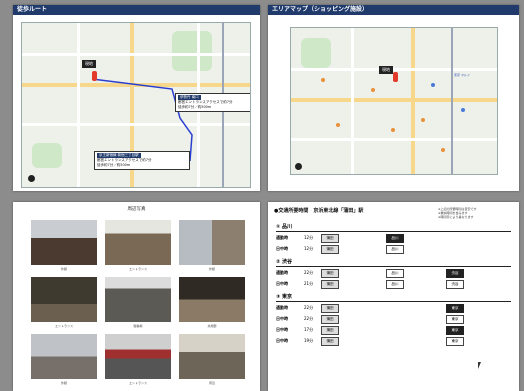 Image resolution: width=524 pixels, height=391 pixels. What do you see at coordinates (286, 262) in the screenshot?
I see `section-destination: 渋谷` at bounding box center [286, 262].